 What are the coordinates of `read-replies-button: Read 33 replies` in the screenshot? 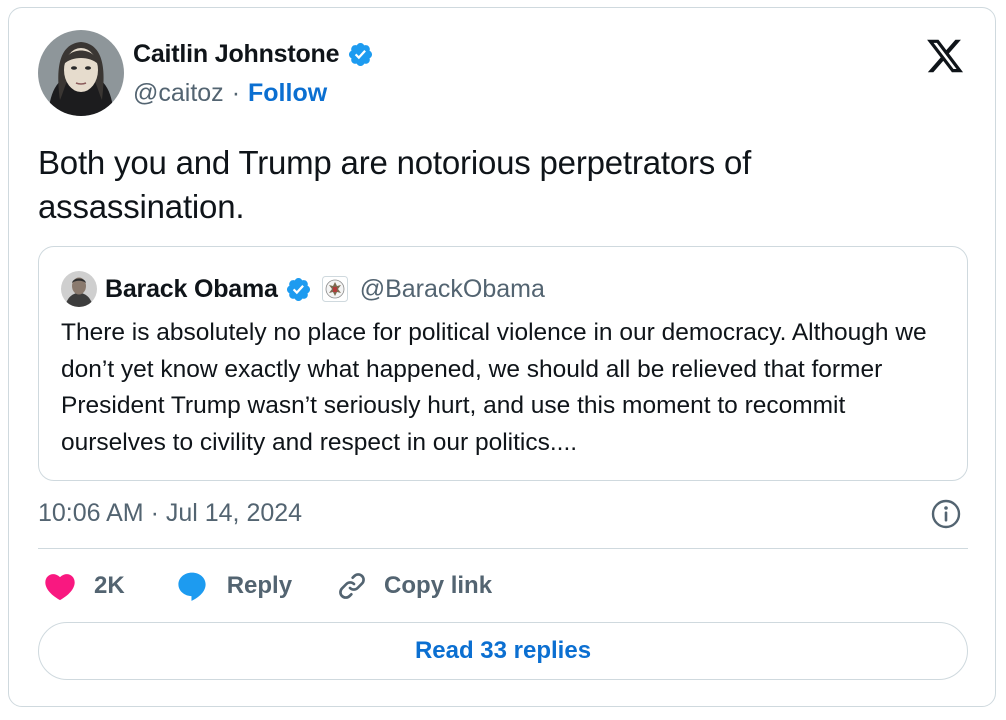 It's located at (503, 651).